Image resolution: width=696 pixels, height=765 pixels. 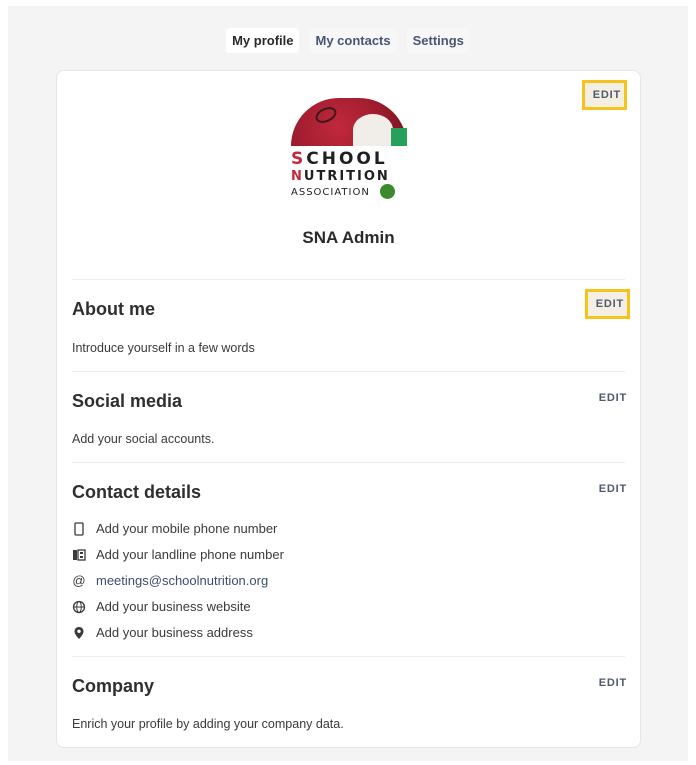 What do you see at coordinates (163, 348) in the screenshot?
I see `about-me-description: Introduce yourself in a few words` at bounding box center [163, 348].